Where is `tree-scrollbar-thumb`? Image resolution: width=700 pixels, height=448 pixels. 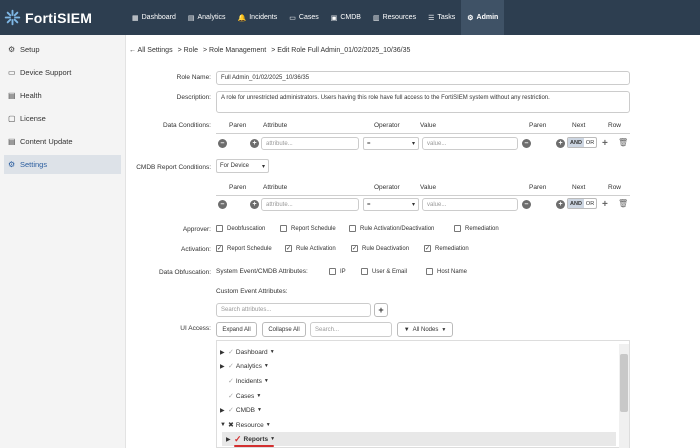
tree-scrollbar-thumb is located at coordinates (624, 383).